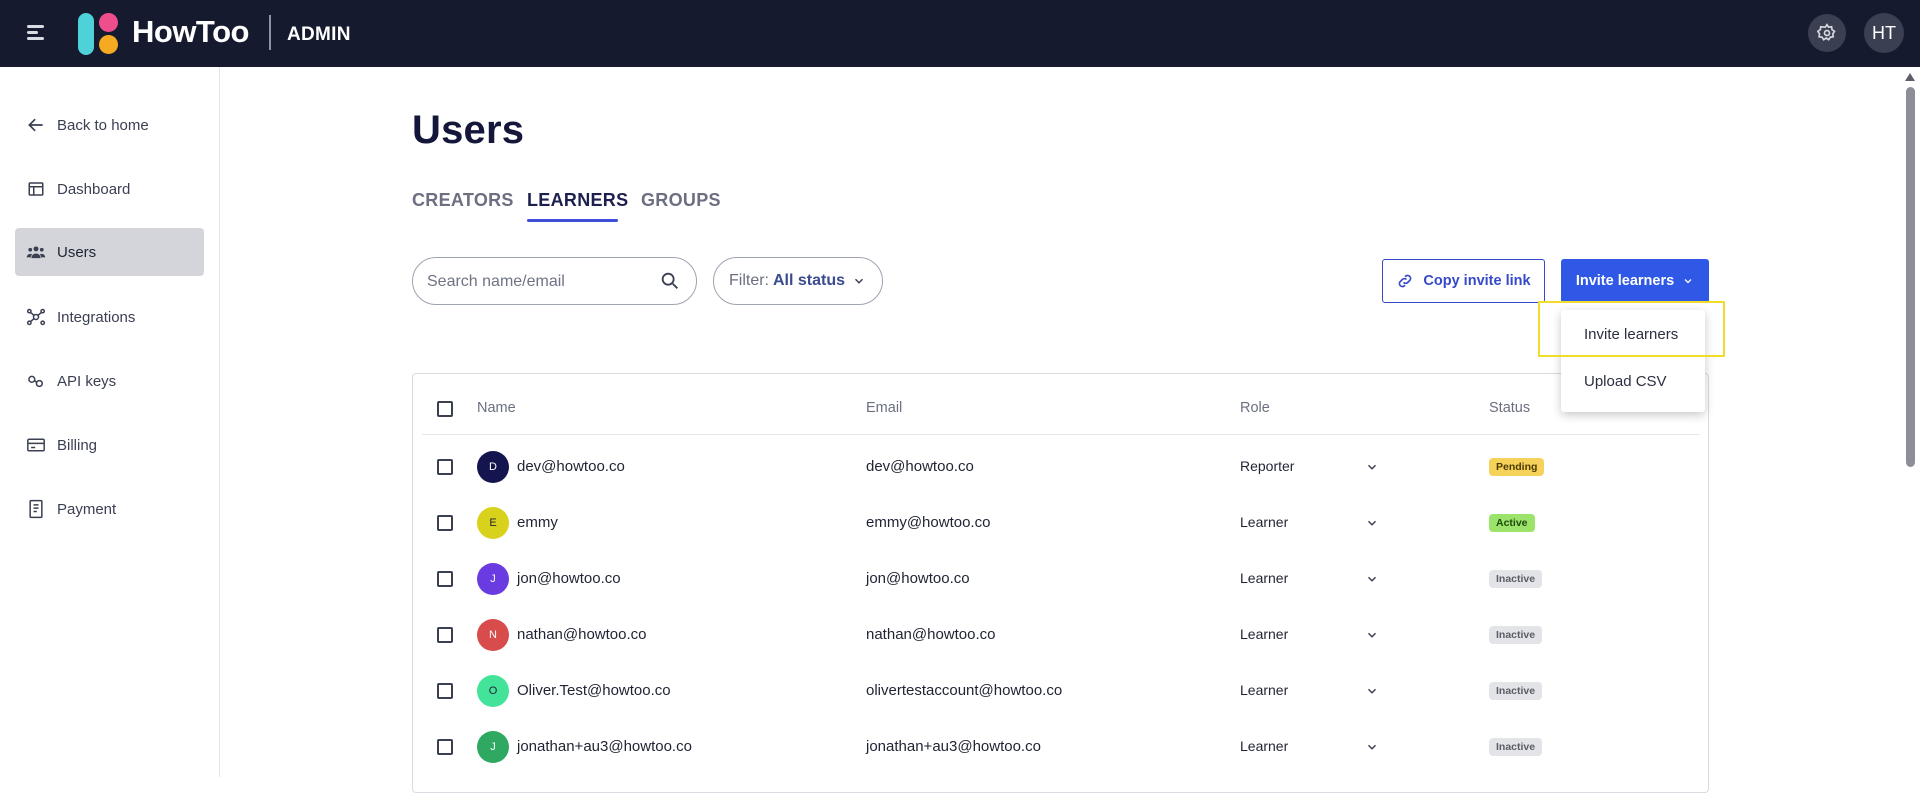 The width and height of the screenshot is (1920, 793). Describe the element at coordinates (1910, 277) in the screenshot. I see `scrollbar-thumb` at that location.